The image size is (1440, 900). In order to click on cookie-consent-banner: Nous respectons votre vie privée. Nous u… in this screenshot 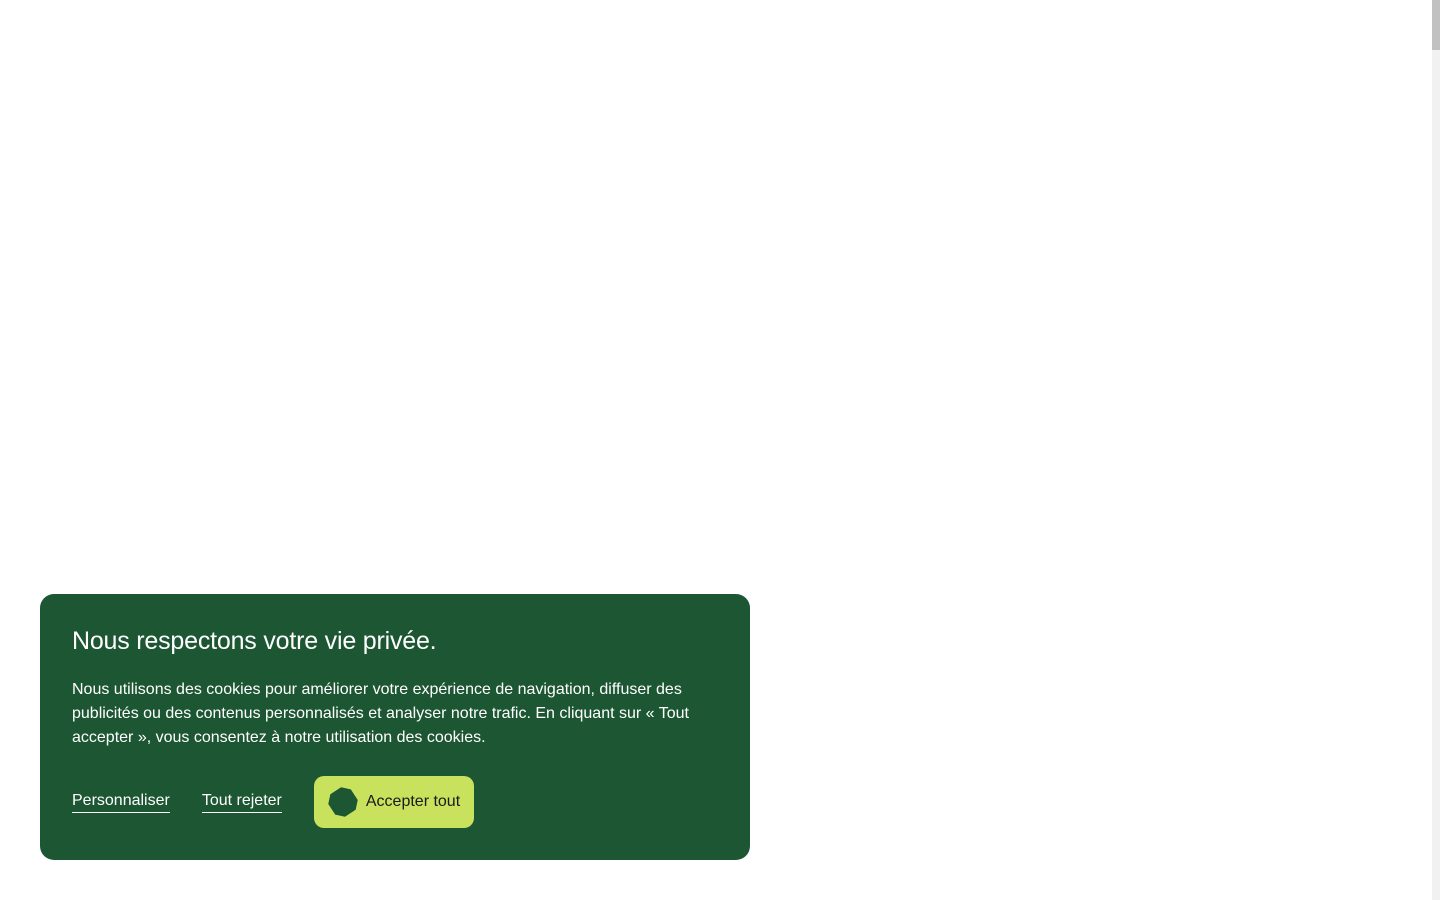, I will do `click(395, 727)`.